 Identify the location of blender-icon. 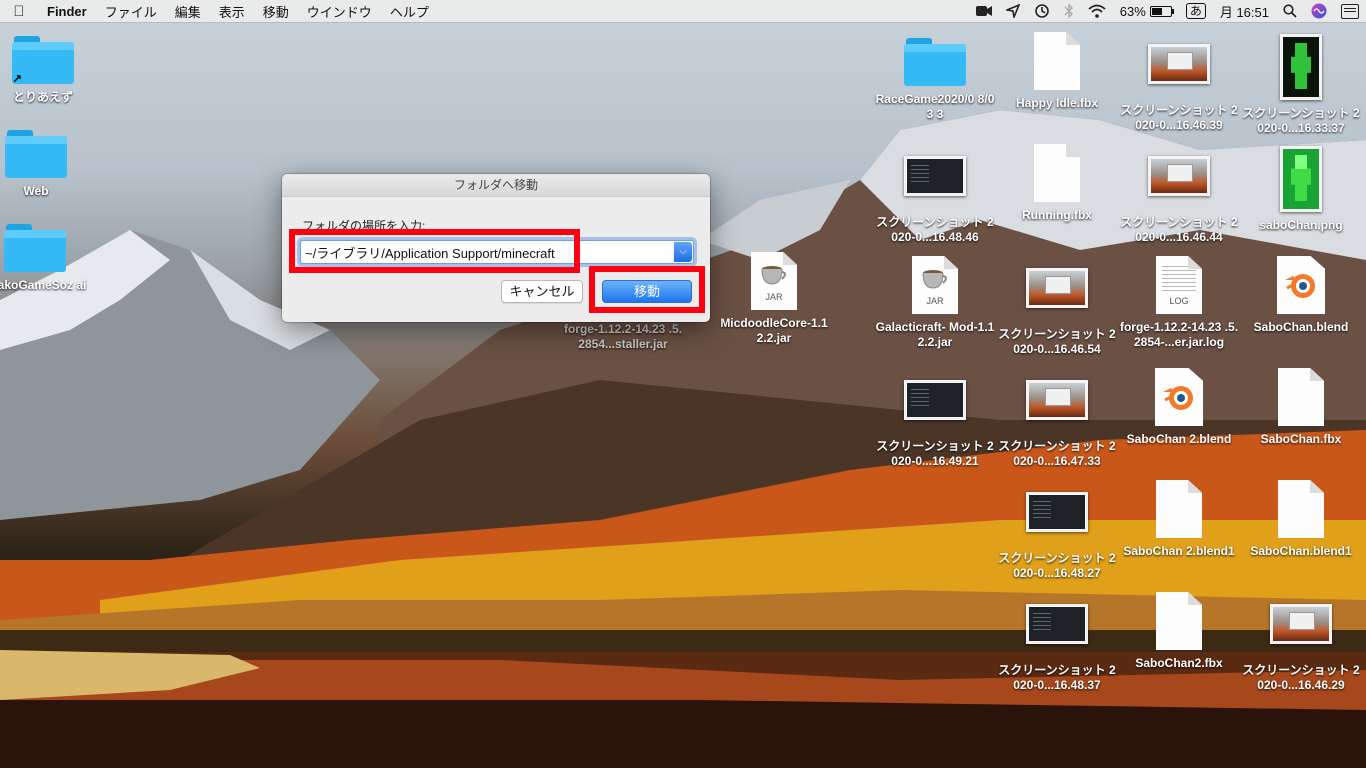
(1179, 397).